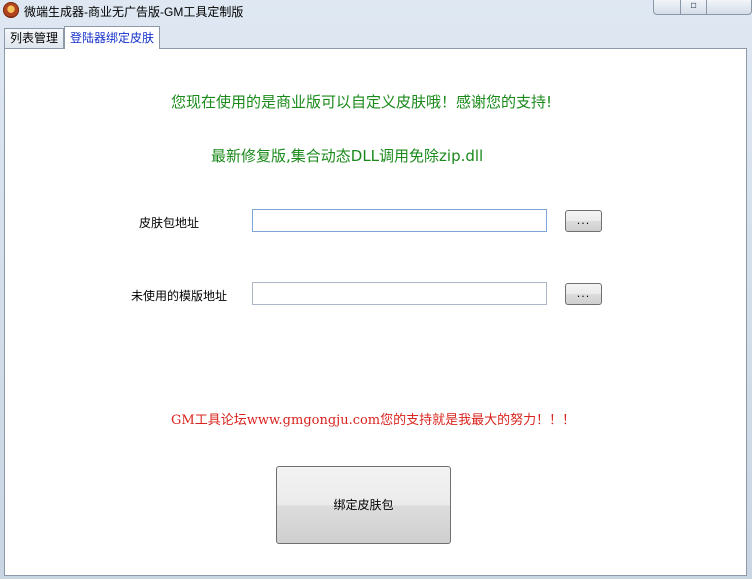  Describe the element at coordinates (112, 37) in the screenshot. I see `tab-launcher-skin-binding: 登陆器绑定皮肤` at that location.